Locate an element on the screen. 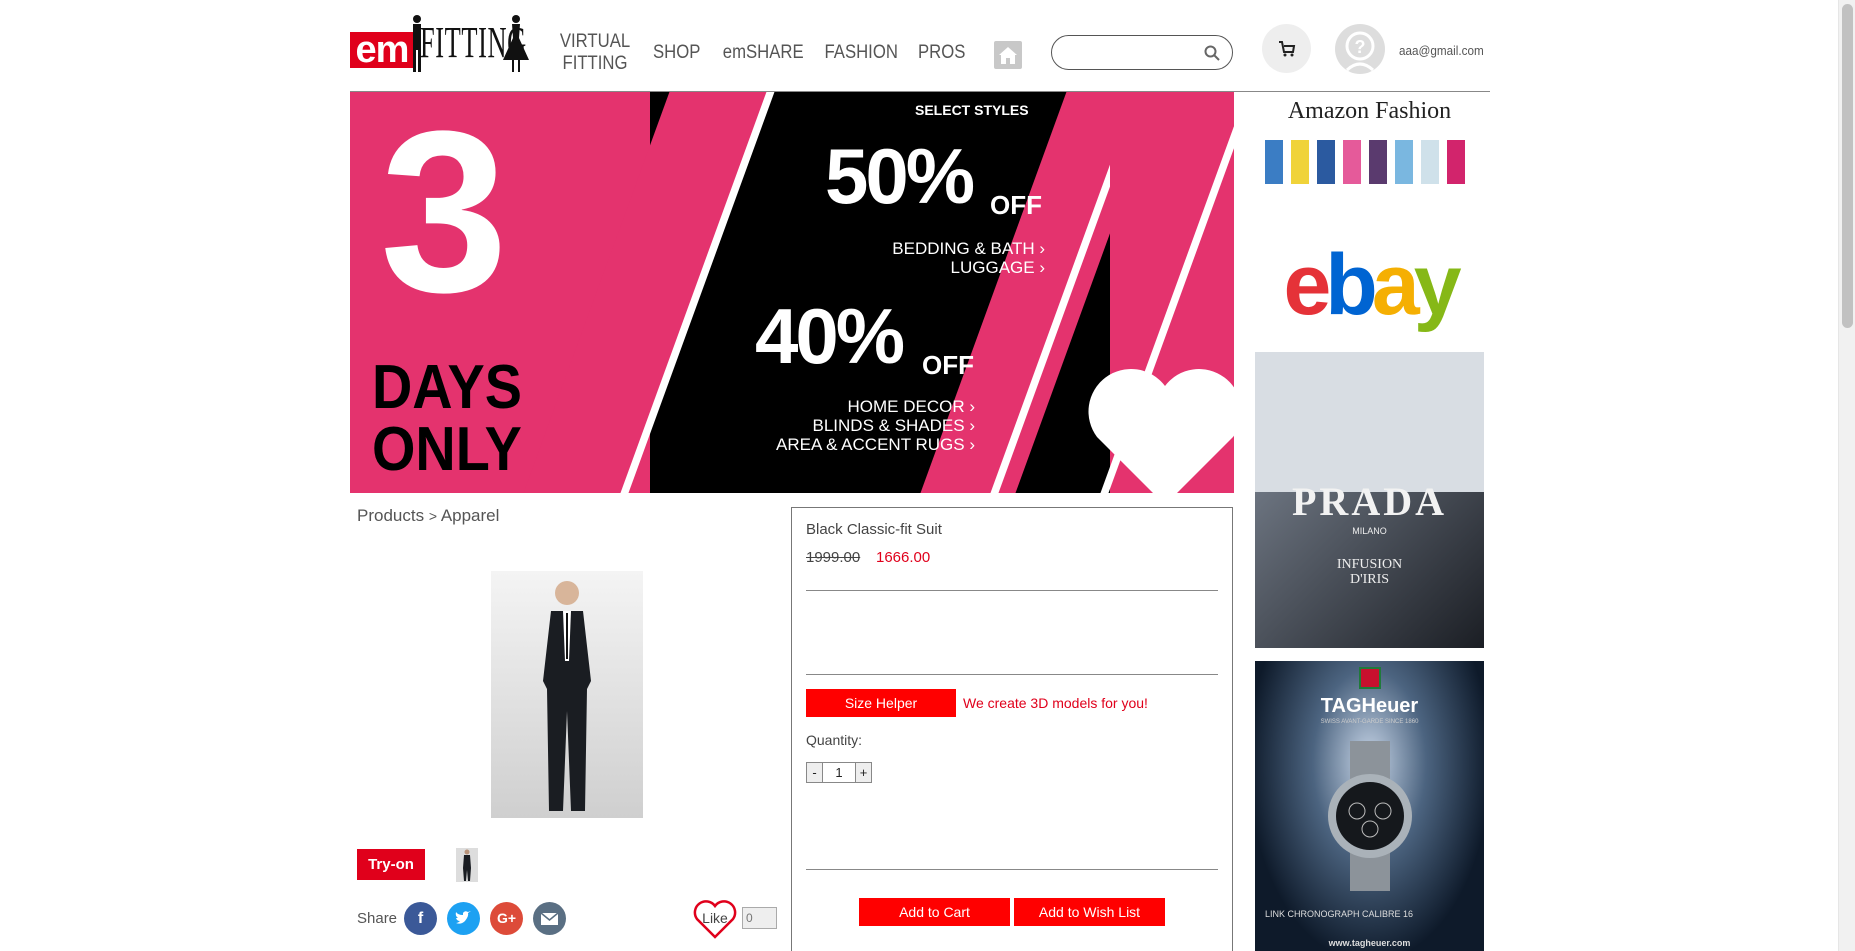 This screenshot has height=951, width=1855. banner-days: DAYS ONLY is located at coordinates (447, 419).